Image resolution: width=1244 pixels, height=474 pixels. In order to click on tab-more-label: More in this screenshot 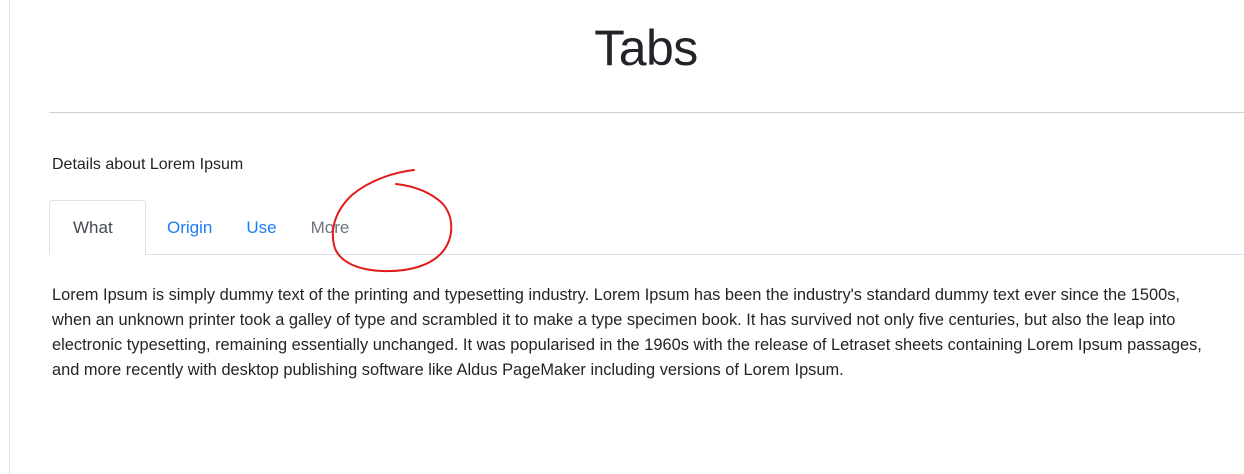, I will do `click(330, 227)`.